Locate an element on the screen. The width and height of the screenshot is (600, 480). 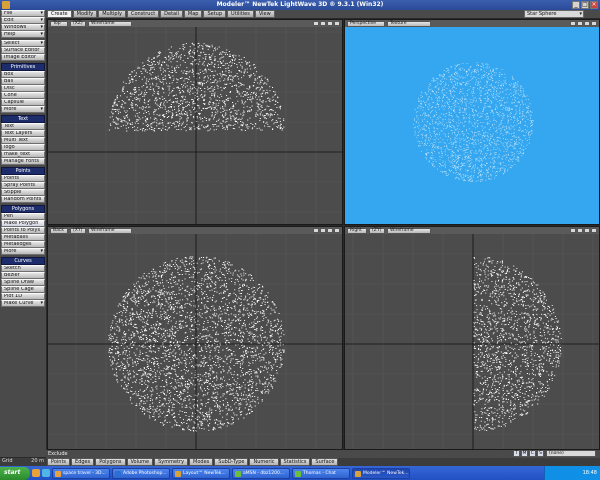
edges-mode-button: Edges is located at coordinates (83, 462).